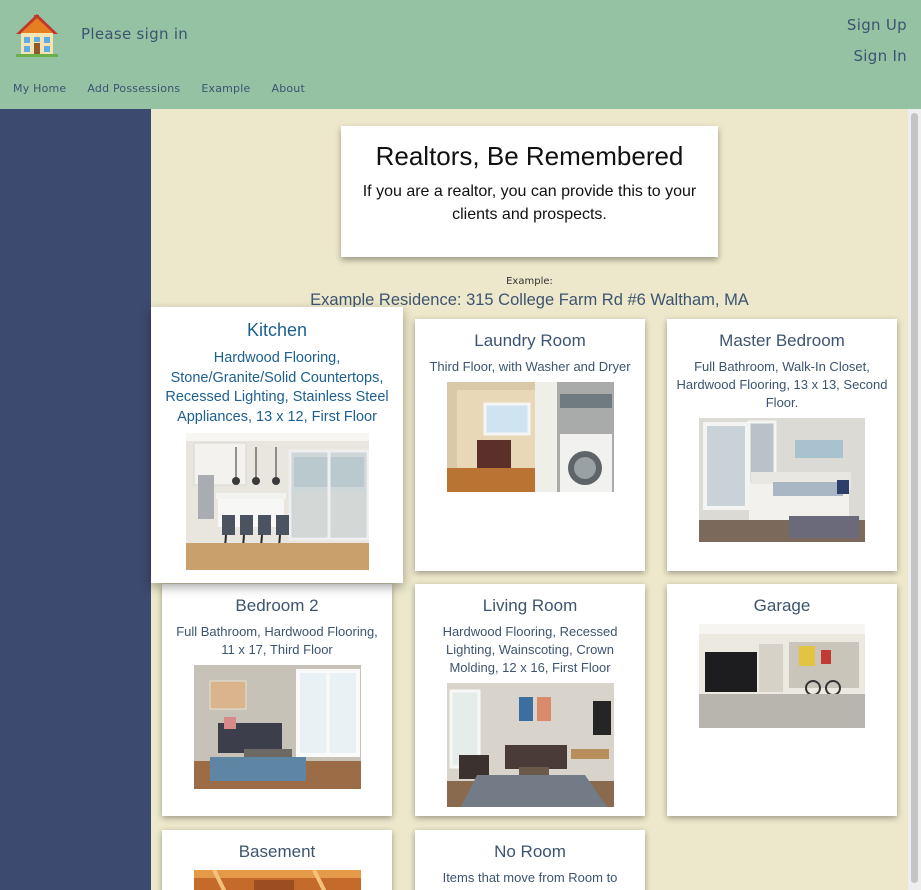  What do you see at coordinates (277, 727) in the screenshot?
I see `bedroom-2-photo` at bounding box center [277, 727].